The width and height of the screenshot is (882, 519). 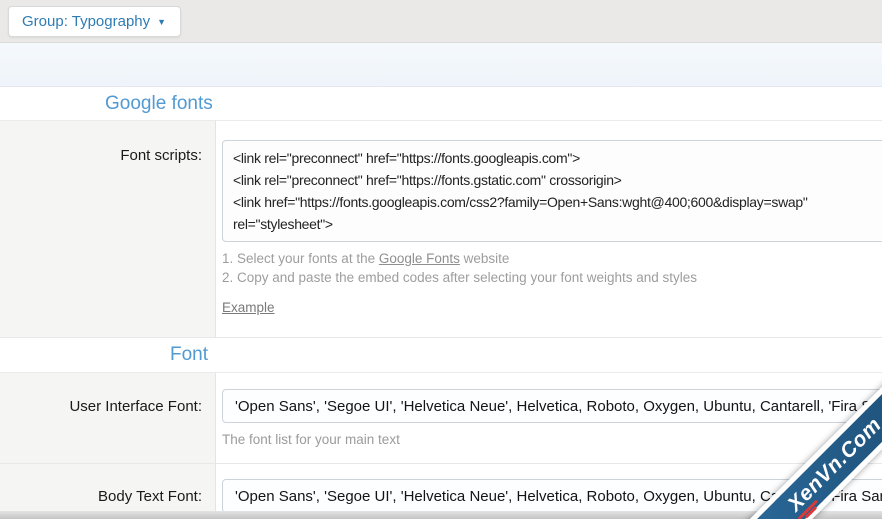 What do you see at coordinates (484, 258) in the screenshot?
I see `instruction-1-suffix: website` at bounding box center [484, 258].